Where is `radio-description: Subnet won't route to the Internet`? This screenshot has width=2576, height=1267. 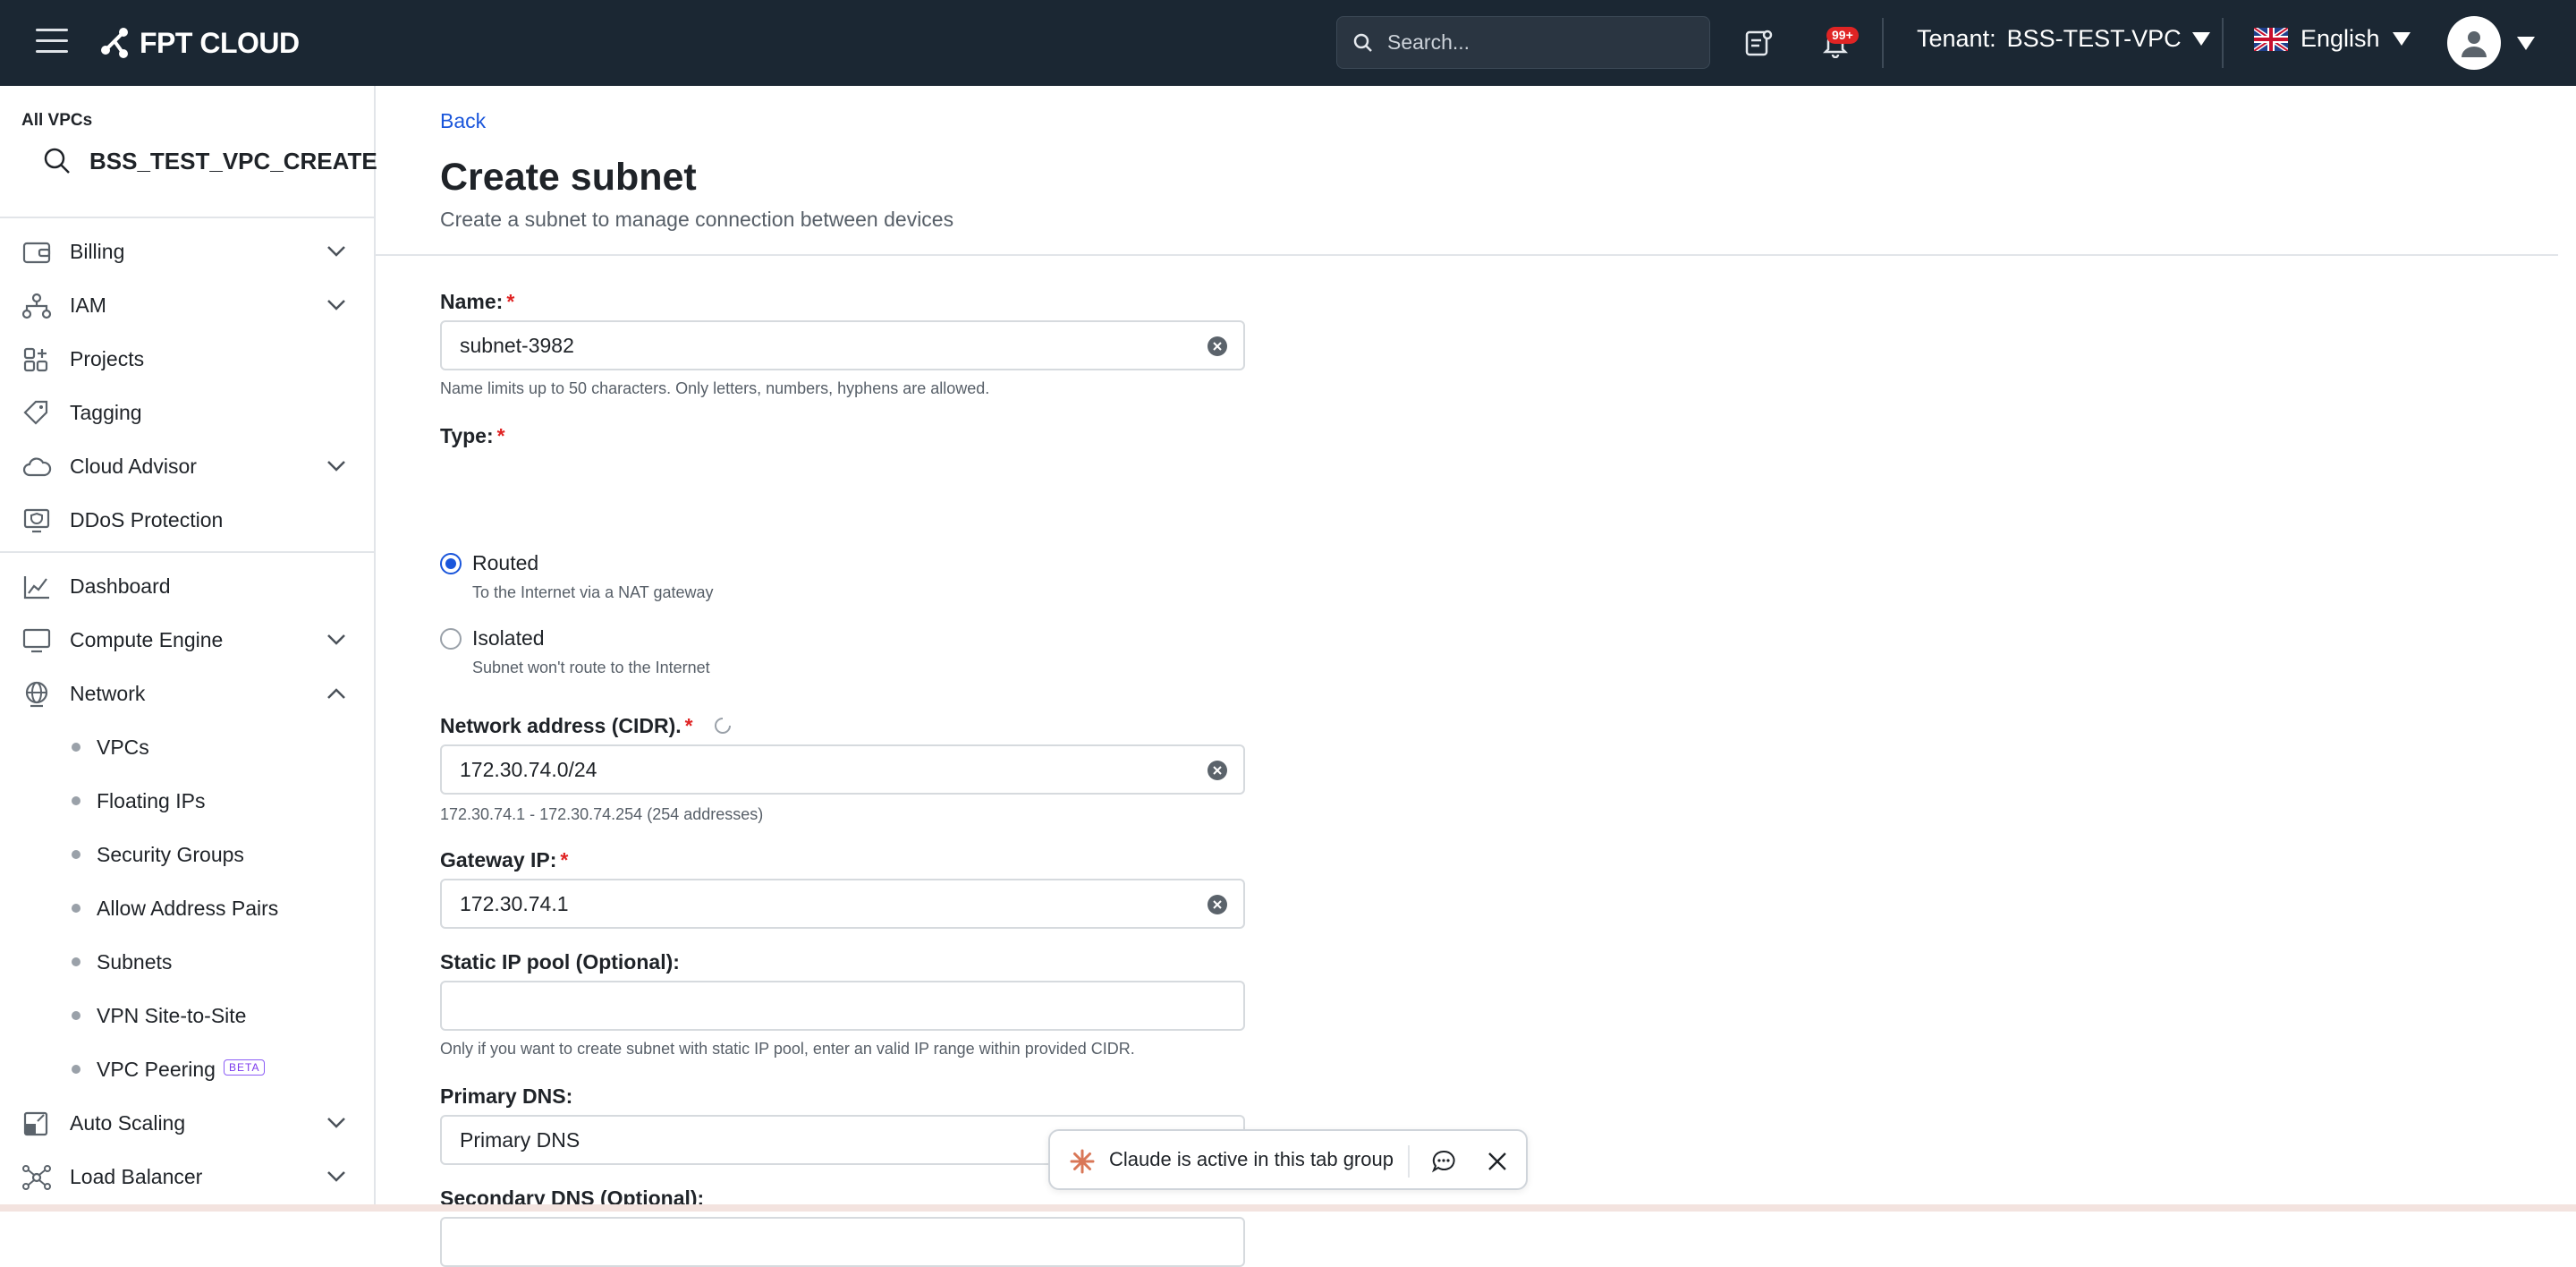 radio-description: Subnet won't route to the Internet is located at coordinates (591, 668).